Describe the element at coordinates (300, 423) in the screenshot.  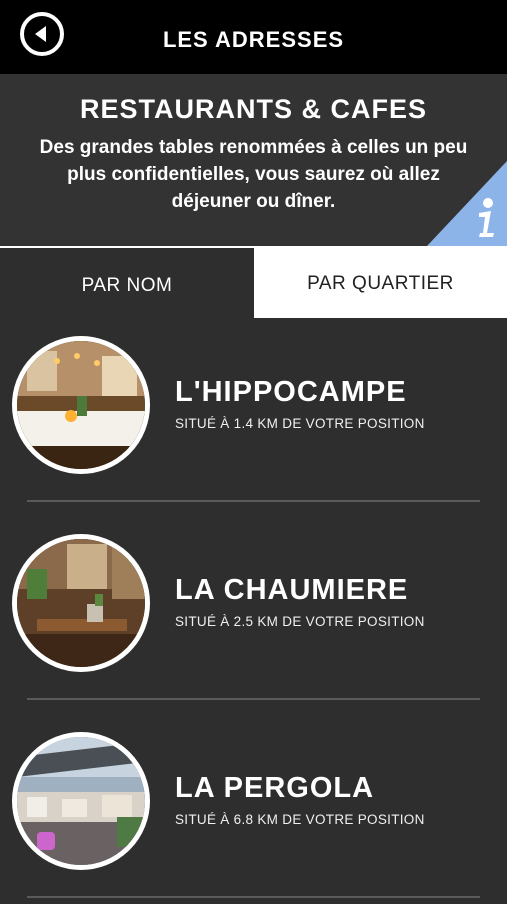
I see `restaurant-distance: SITUÉ À 1.4 KM DE VOTRE POSITION` at that location.